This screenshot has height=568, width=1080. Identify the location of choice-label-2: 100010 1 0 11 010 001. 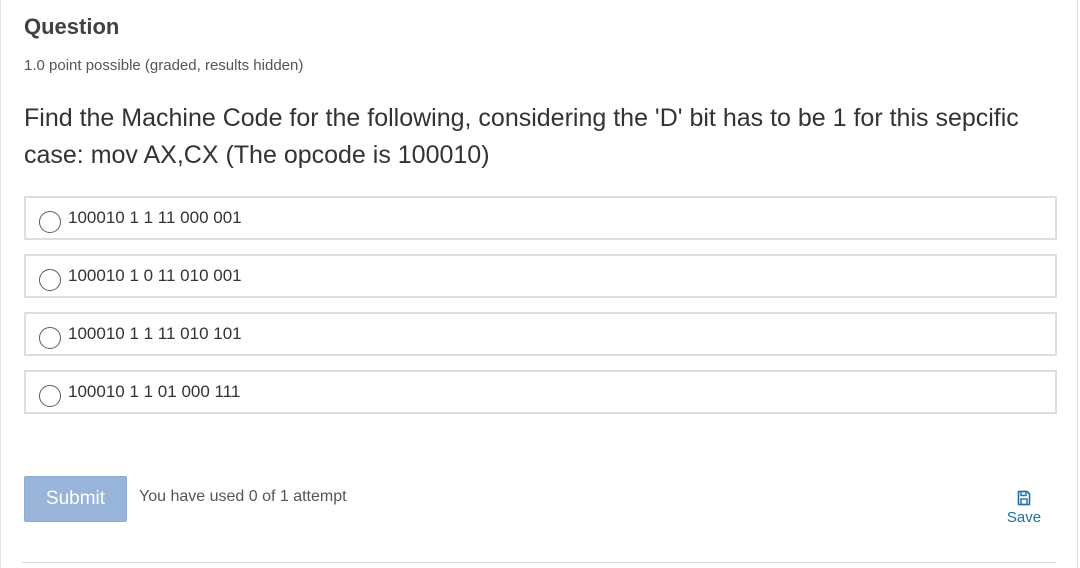
(155, 275).